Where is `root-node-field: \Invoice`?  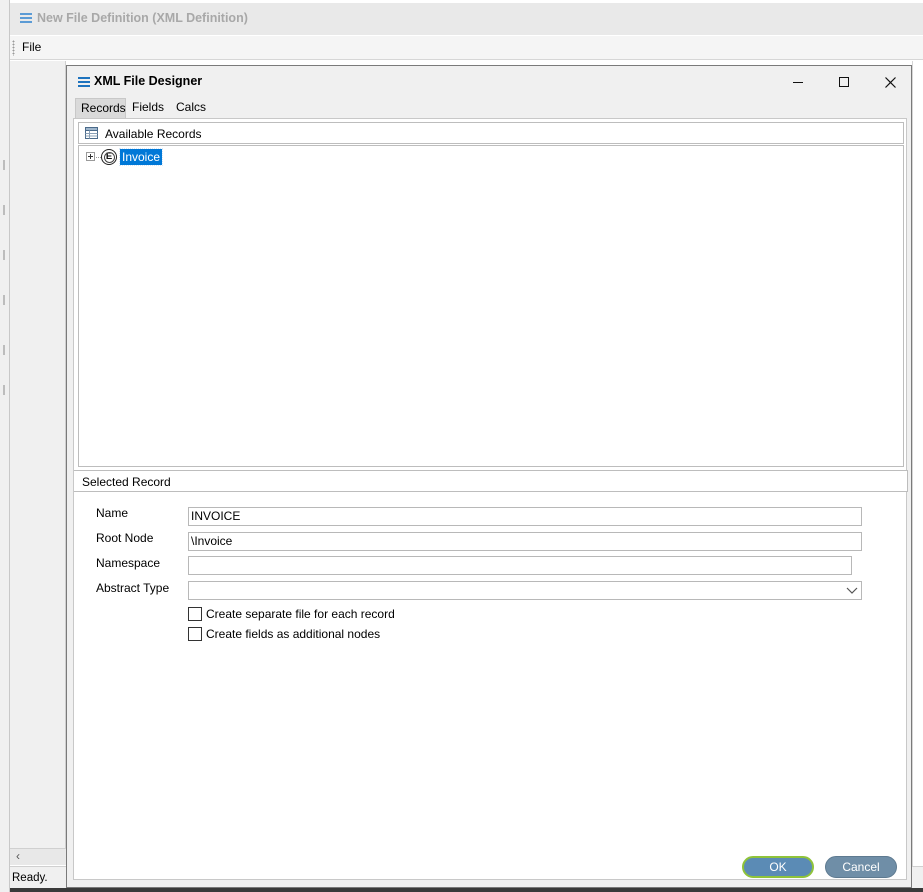 root-node-field: \Invoice is located at coordinates (525, 541).